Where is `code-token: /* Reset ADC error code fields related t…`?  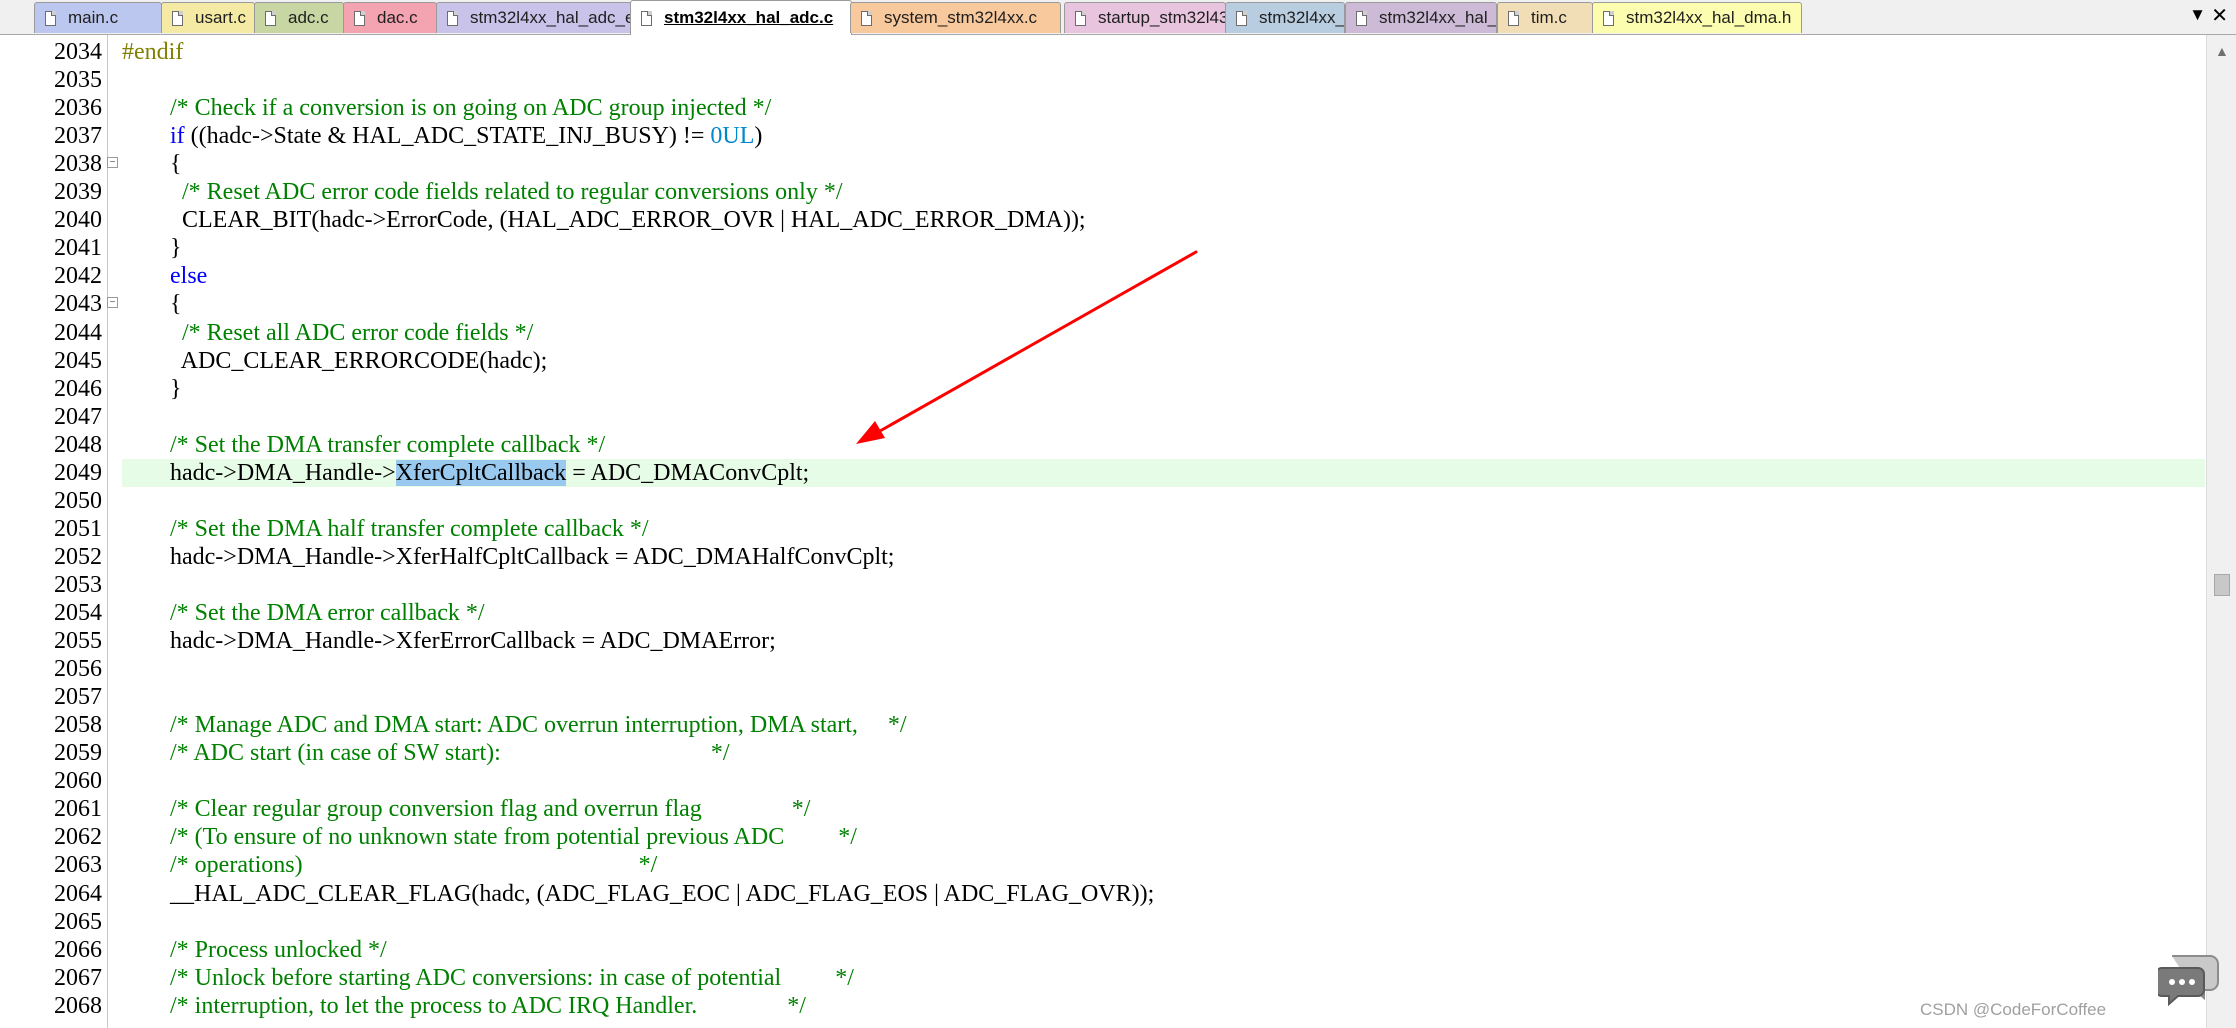
code-token: /* Reset ADC error code fields related t… is located at coordinates (512, 192).